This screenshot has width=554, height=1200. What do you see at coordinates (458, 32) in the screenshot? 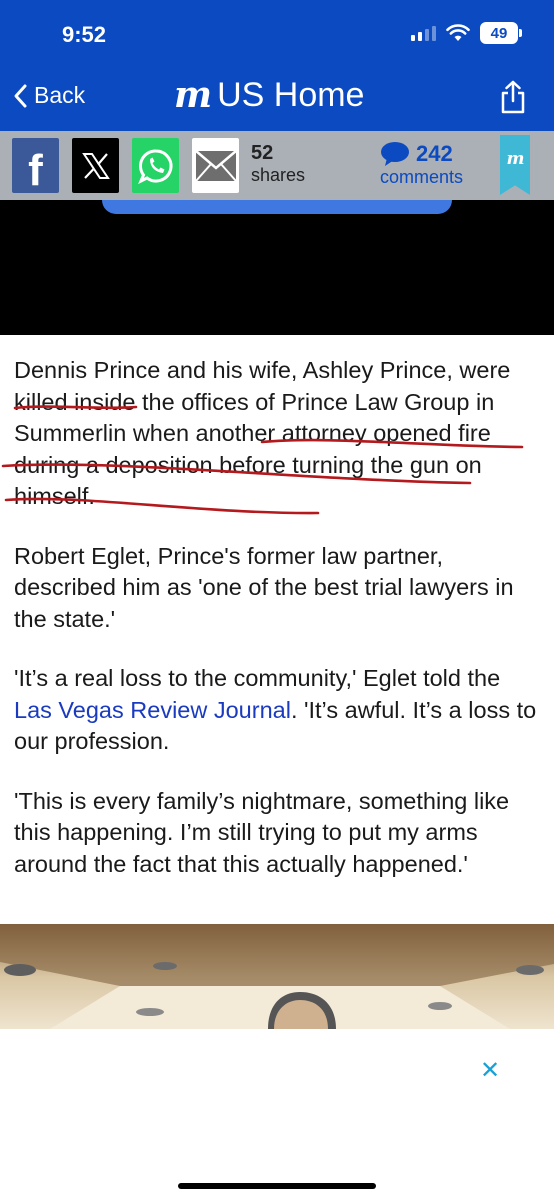
I see `wifi-icon` at bounding box center [458, 32].